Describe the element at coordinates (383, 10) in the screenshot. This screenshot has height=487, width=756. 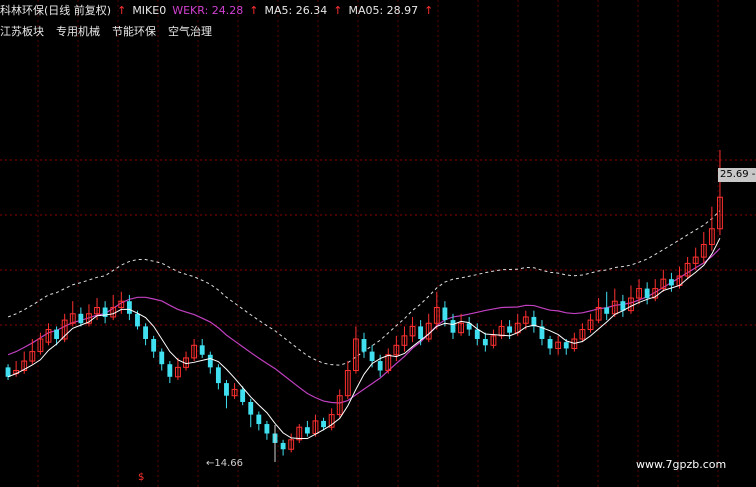
I see `ma05-label: MA05: 28.97` at that location.